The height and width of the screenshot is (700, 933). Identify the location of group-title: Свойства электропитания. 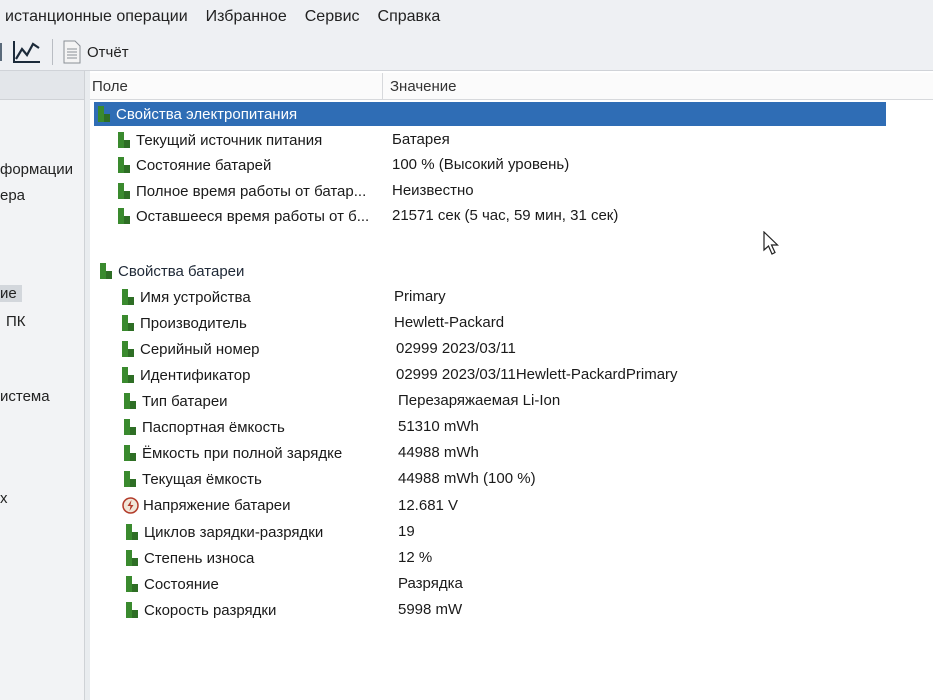
(207, 114).